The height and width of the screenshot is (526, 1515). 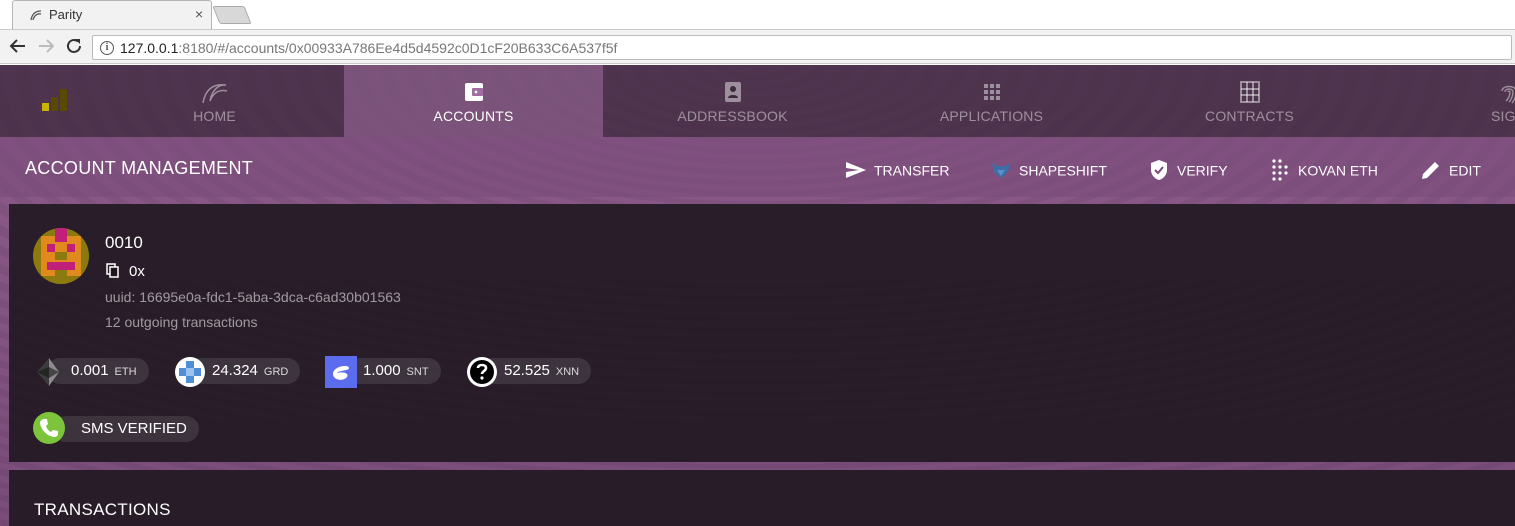 I want to click on forward-arrow-icon, so click(x=46, y=47).